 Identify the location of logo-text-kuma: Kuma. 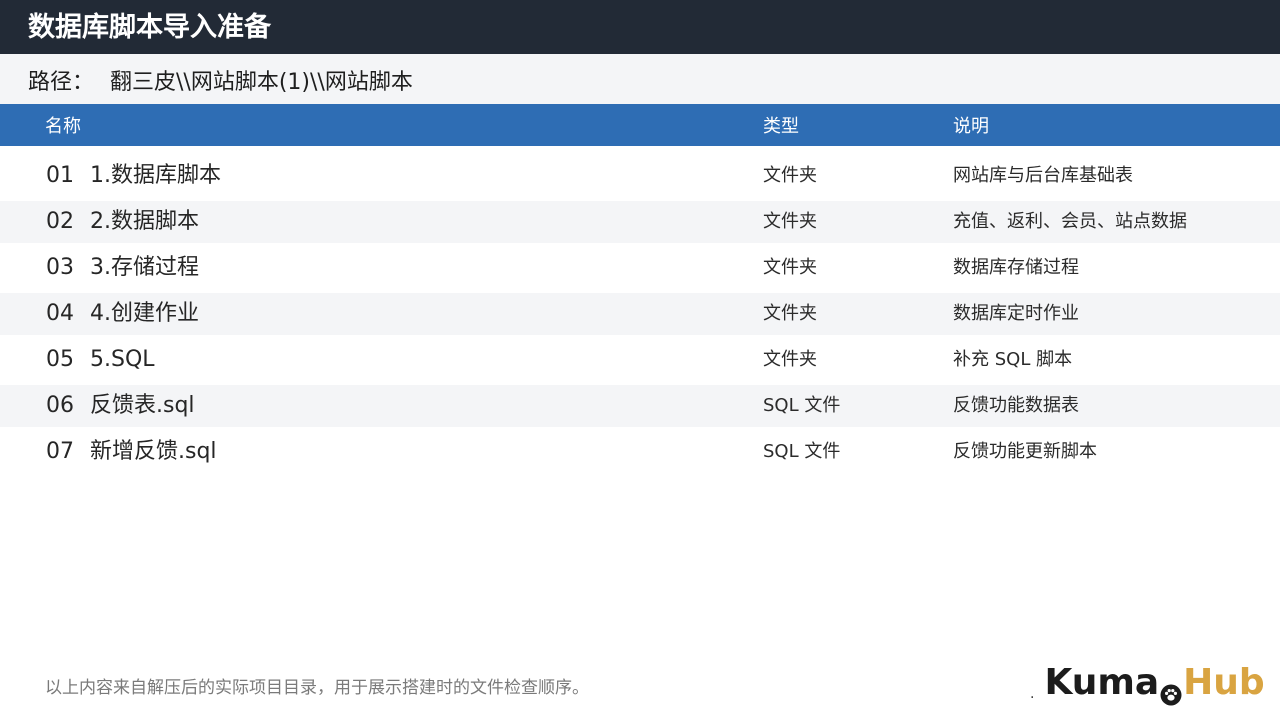
(1102, 682).